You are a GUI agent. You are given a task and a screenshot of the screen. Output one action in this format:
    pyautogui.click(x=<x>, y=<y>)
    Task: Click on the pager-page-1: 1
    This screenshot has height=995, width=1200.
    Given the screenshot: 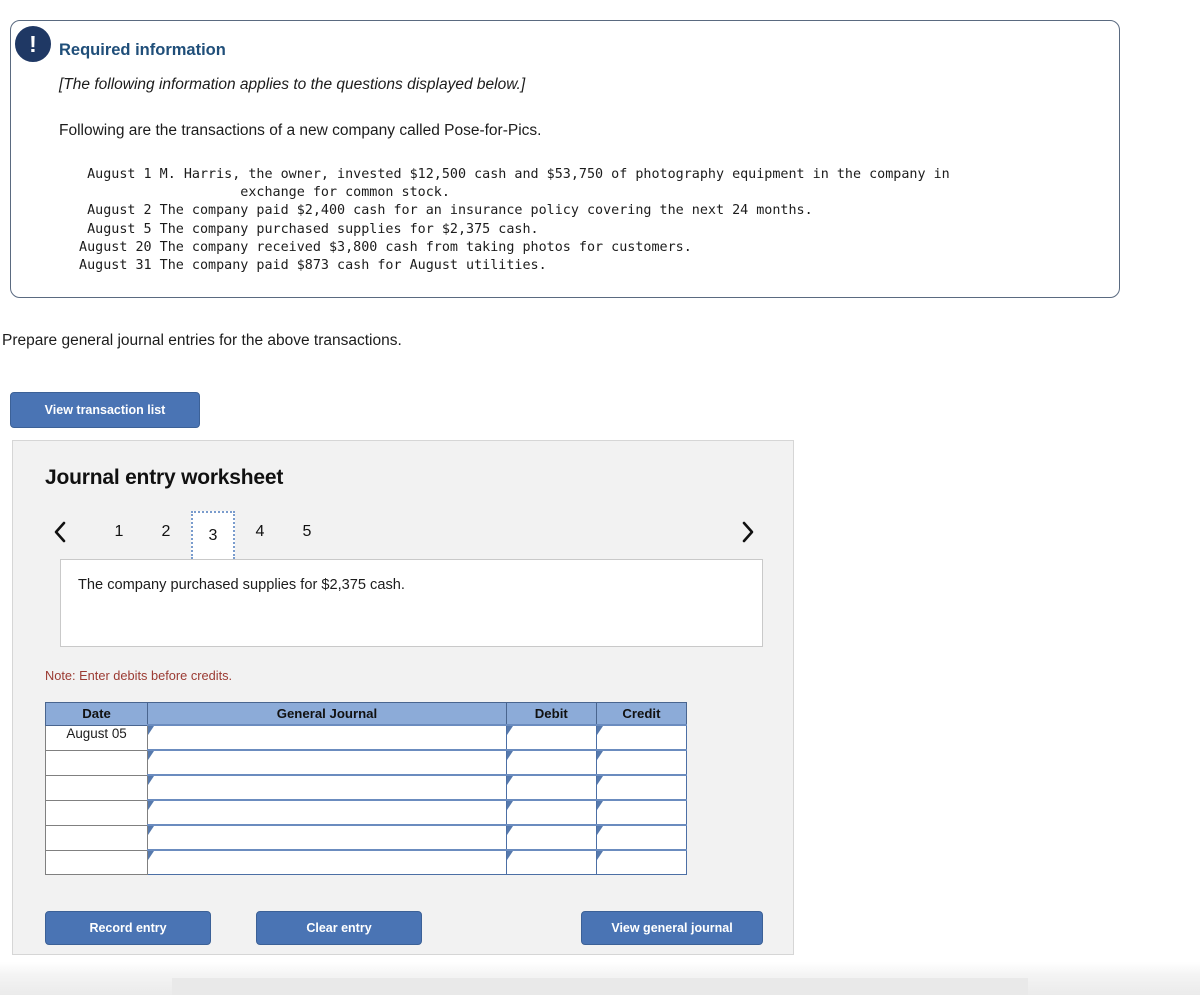 What is the action you would take?
    pyautogui.click(x=119, y=532)
    